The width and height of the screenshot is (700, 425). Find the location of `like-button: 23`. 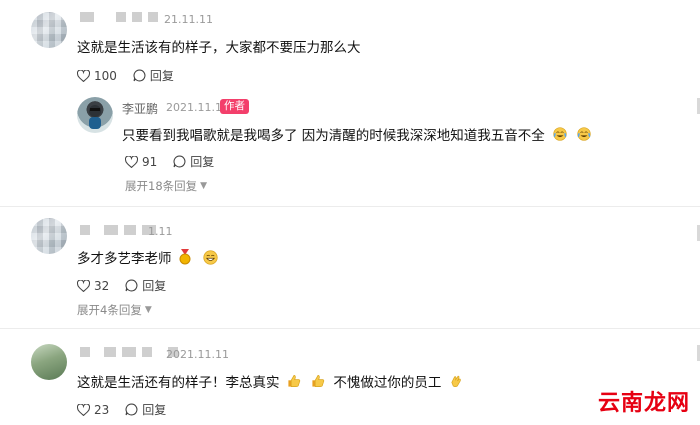

like-button: 23 is located at coordinates (93, 410).